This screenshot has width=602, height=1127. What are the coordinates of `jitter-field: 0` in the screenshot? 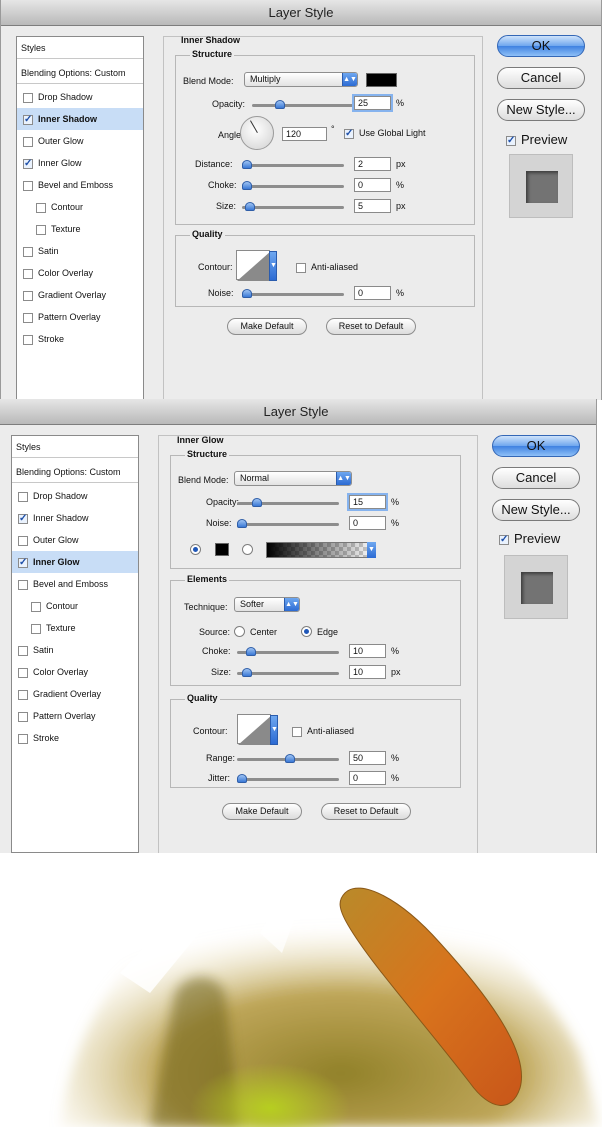 It's located at (367, 778).